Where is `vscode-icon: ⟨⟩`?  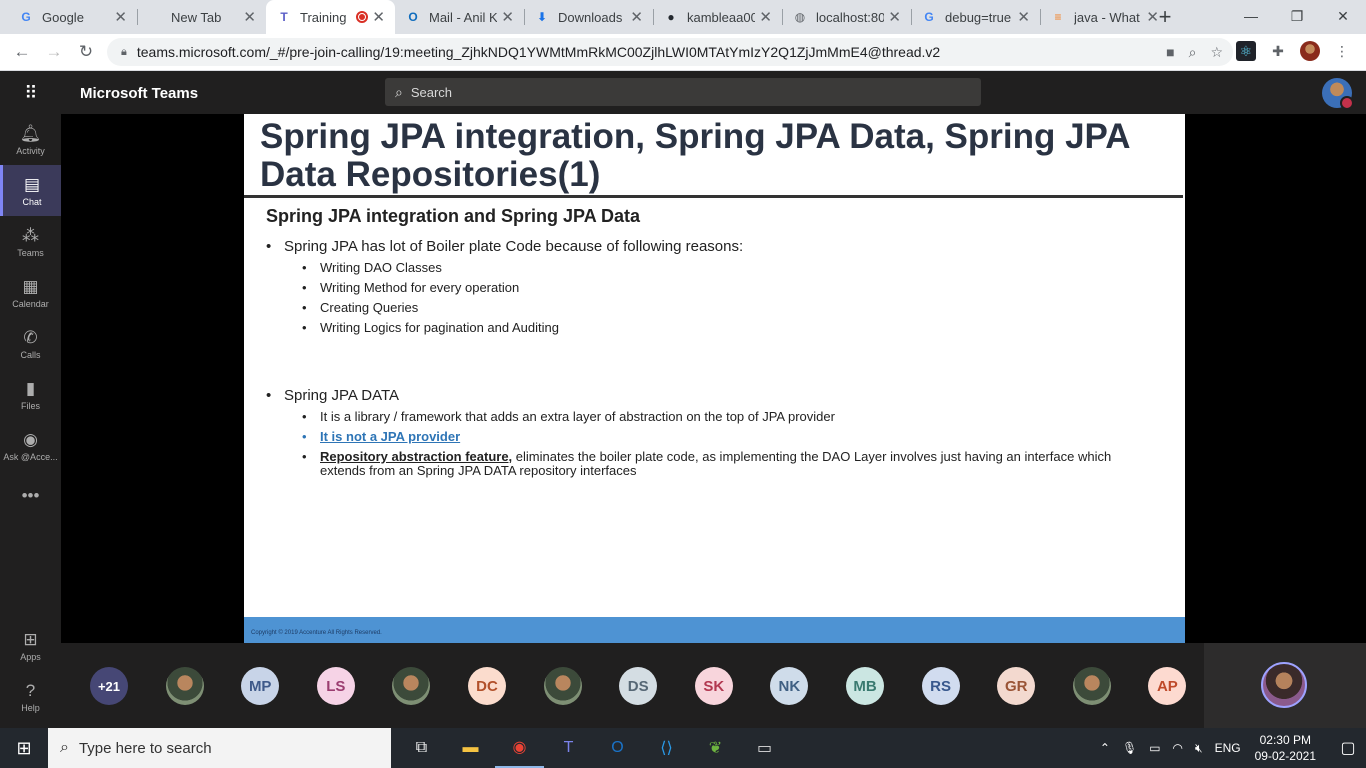 vscode-icon: ⟨⟩ is located at coordinates (666, 748).